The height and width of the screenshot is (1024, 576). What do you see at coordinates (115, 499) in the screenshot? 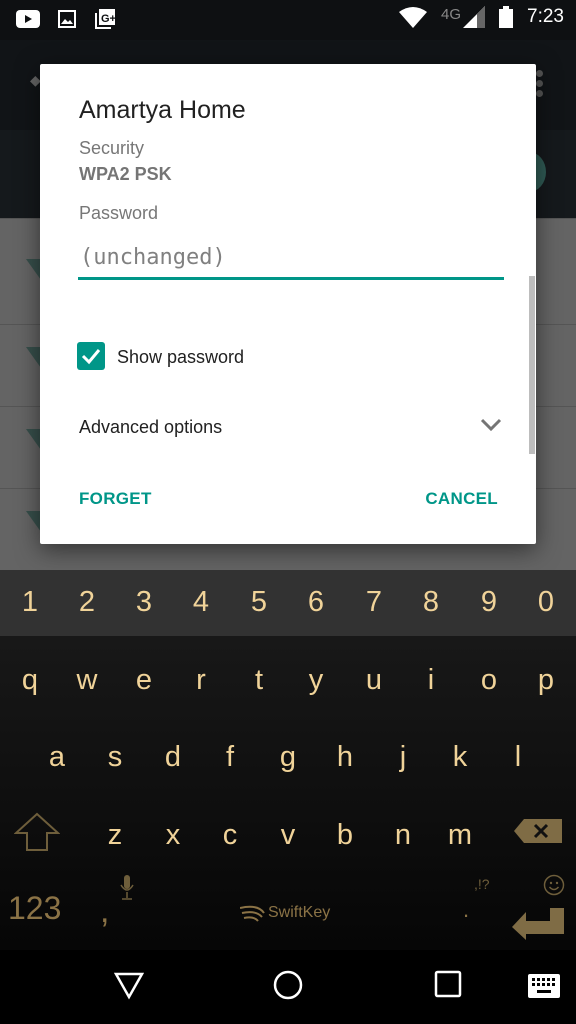
I see `forget-button: FORGET` at bounding box center [115, 499].